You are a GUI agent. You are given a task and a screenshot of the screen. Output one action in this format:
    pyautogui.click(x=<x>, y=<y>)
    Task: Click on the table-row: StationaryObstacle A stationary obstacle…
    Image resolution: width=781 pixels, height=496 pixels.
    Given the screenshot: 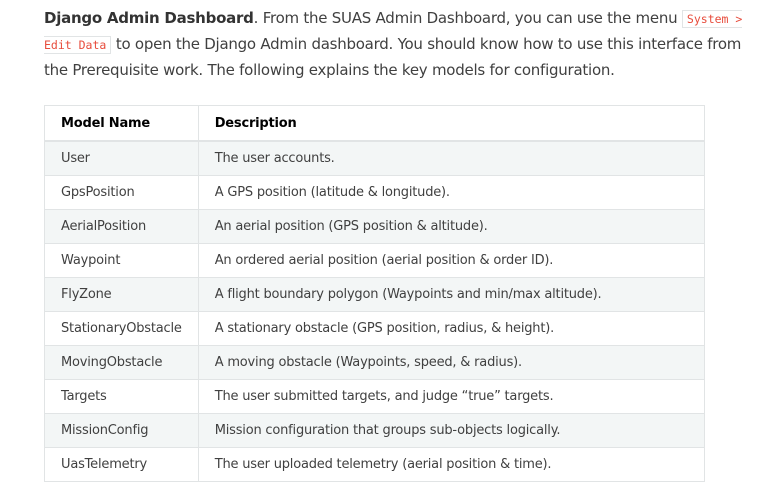 What is the action you would take?
    pyautogui.click(x=375, y=328)
    